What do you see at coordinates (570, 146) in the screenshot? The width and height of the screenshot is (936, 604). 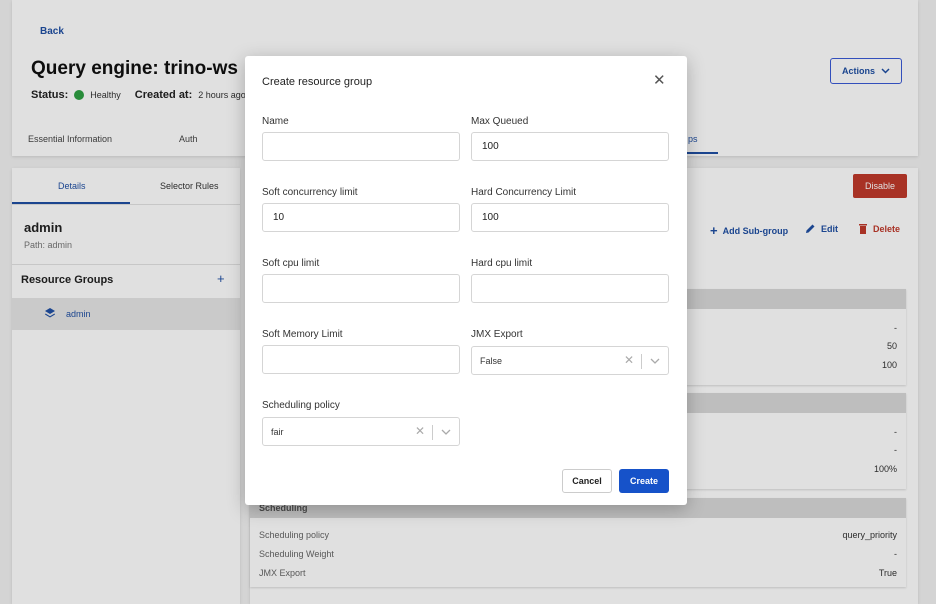 I see `max-queued-input: 100` at bounding box center [570, 146].